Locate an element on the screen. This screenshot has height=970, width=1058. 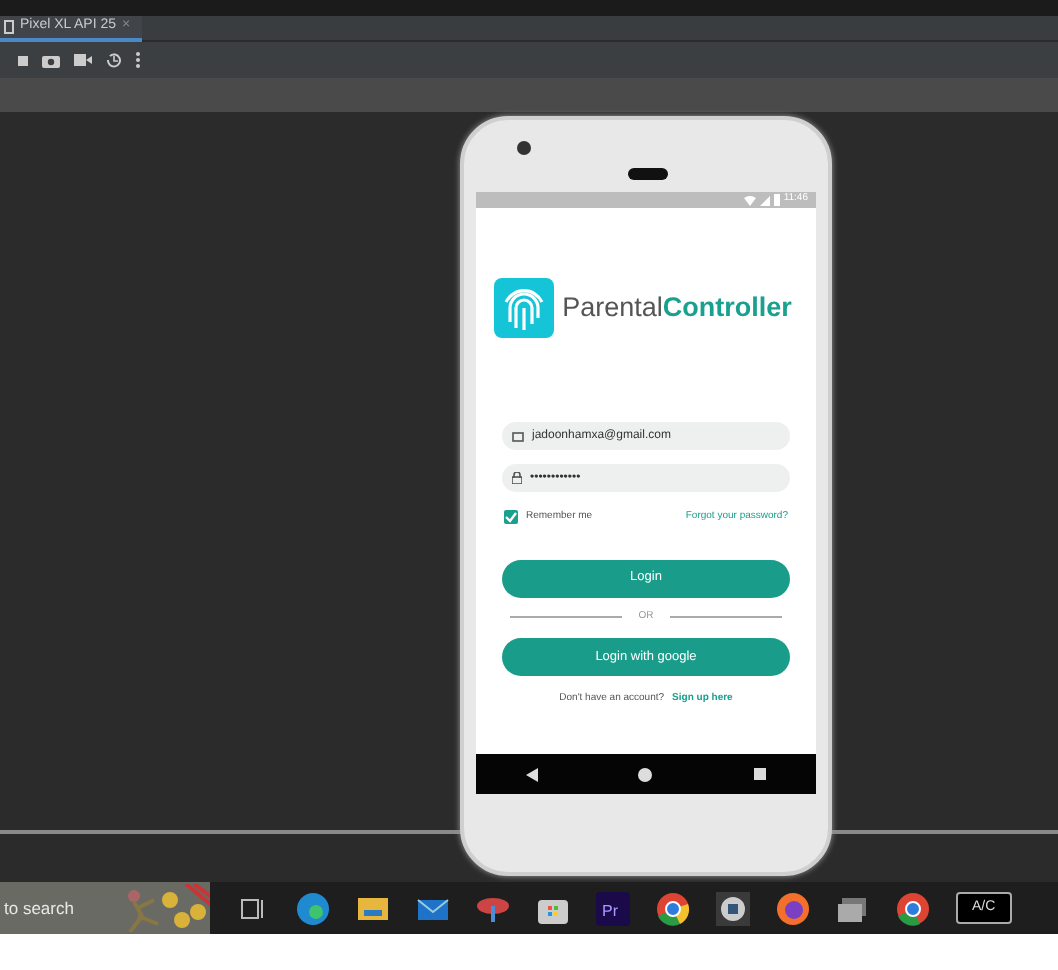
stop-icon is located at coordinates (23, 60).